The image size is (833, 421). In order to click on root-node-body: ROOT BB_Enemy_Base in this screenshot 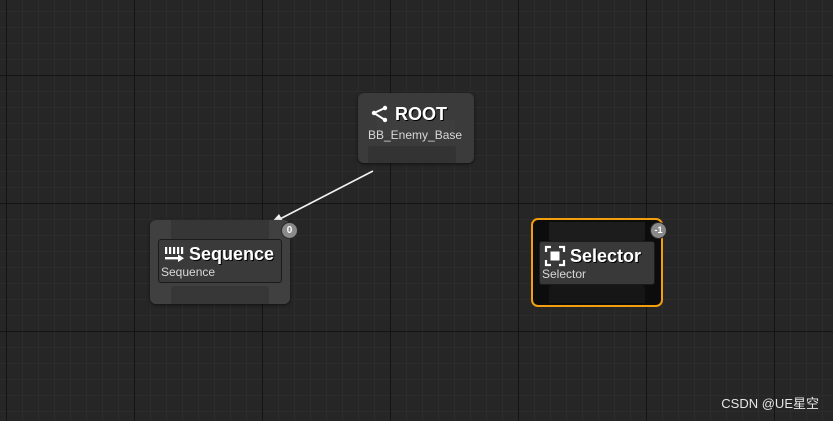, I will do `click(416, 121)`.